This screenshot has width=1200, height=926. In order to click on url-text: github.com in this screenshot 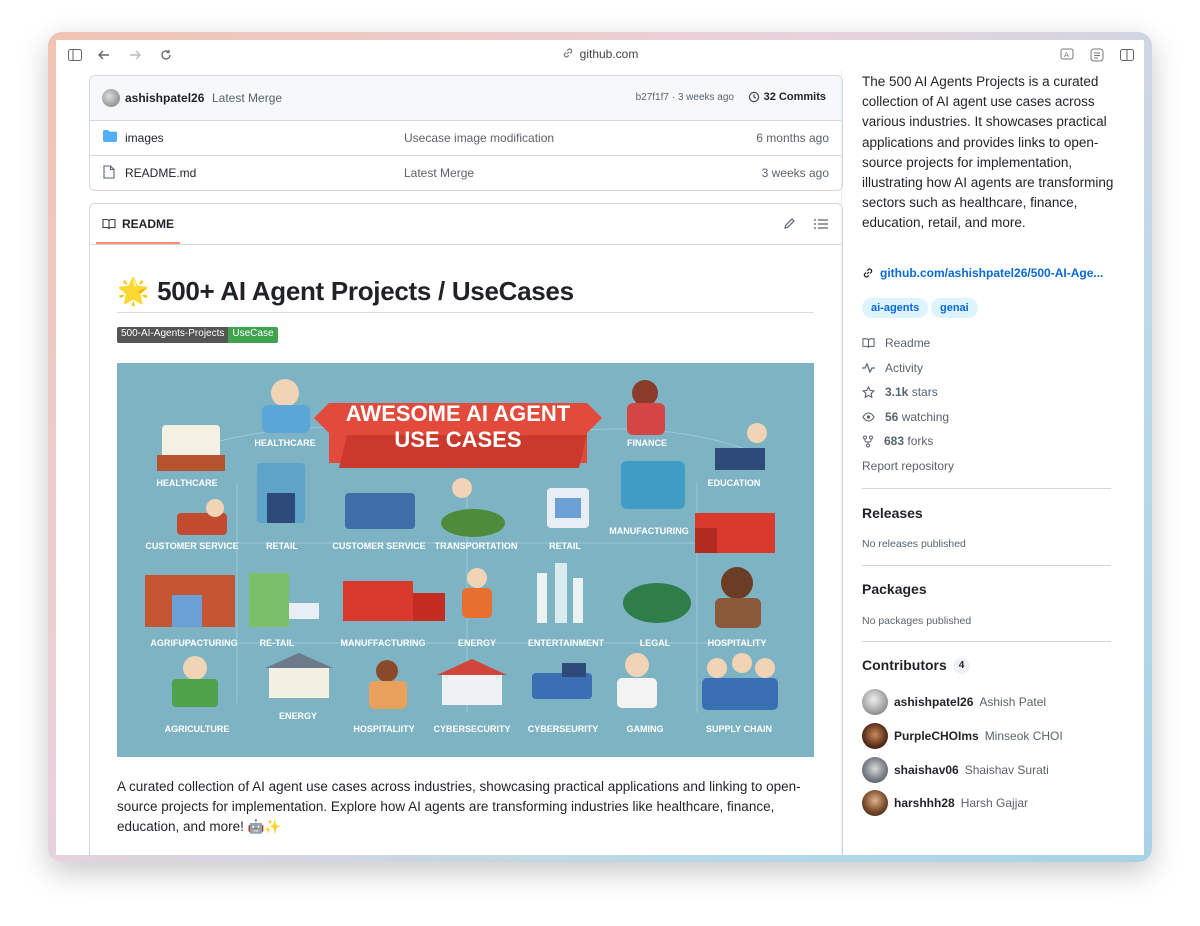, I will do `click(609, 54)`.